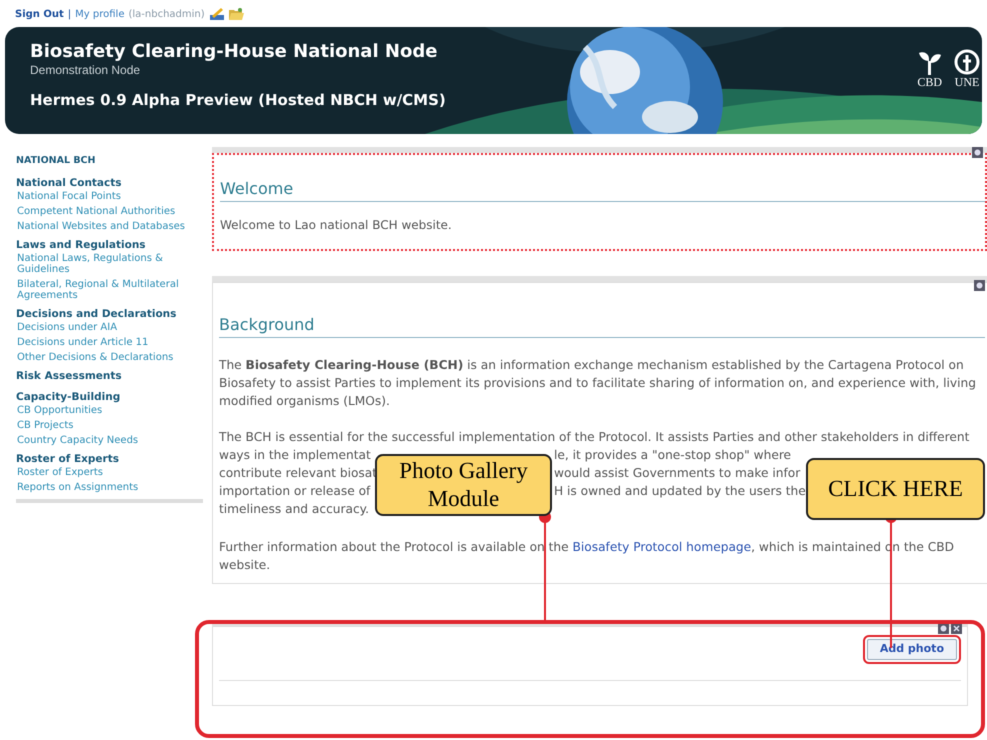 The width and height of the screenshot is (987, 740). Describe the element at coordinates (104, 488) in the screenshot. I see `sidebar-link: Reports on Assignments` at that location.